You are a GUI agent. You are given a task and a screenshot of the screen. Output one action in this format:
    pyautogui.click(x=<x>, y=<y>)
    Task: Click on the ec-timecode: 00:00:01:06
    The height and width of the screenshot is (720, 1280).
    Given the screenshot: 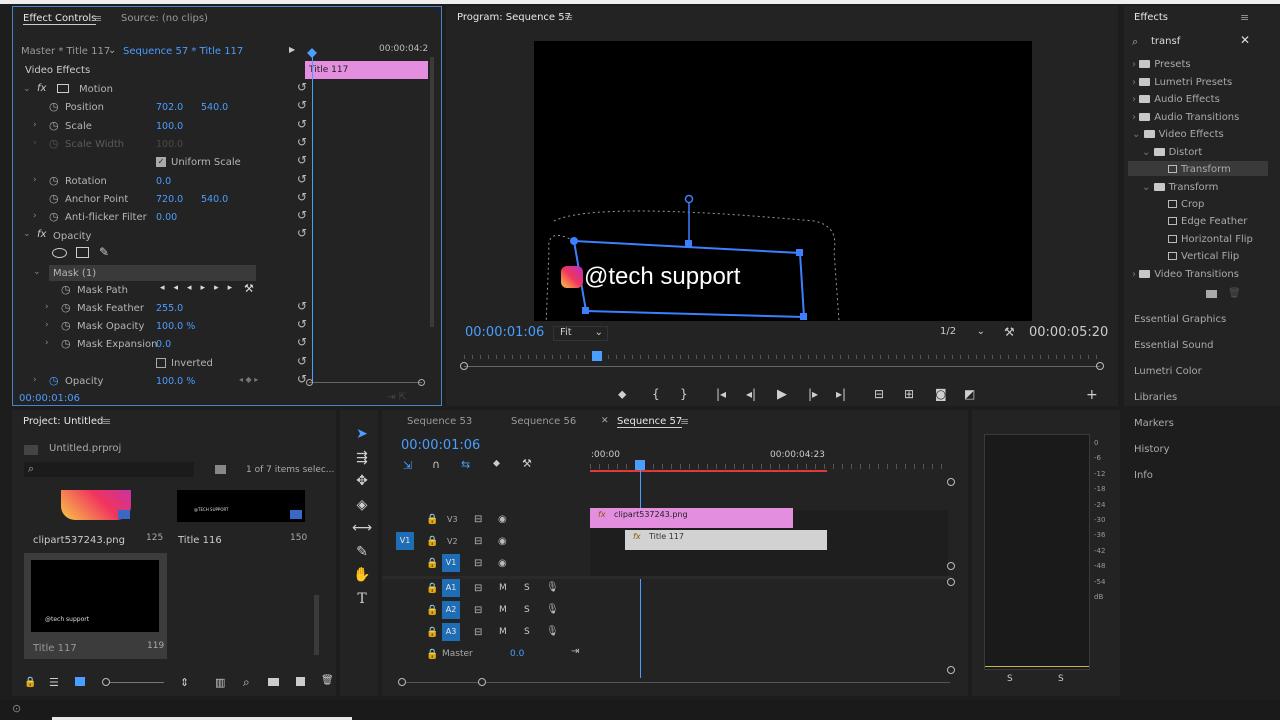 What is the action you would take?
    pyautogui.click(x=49, y=398)
    